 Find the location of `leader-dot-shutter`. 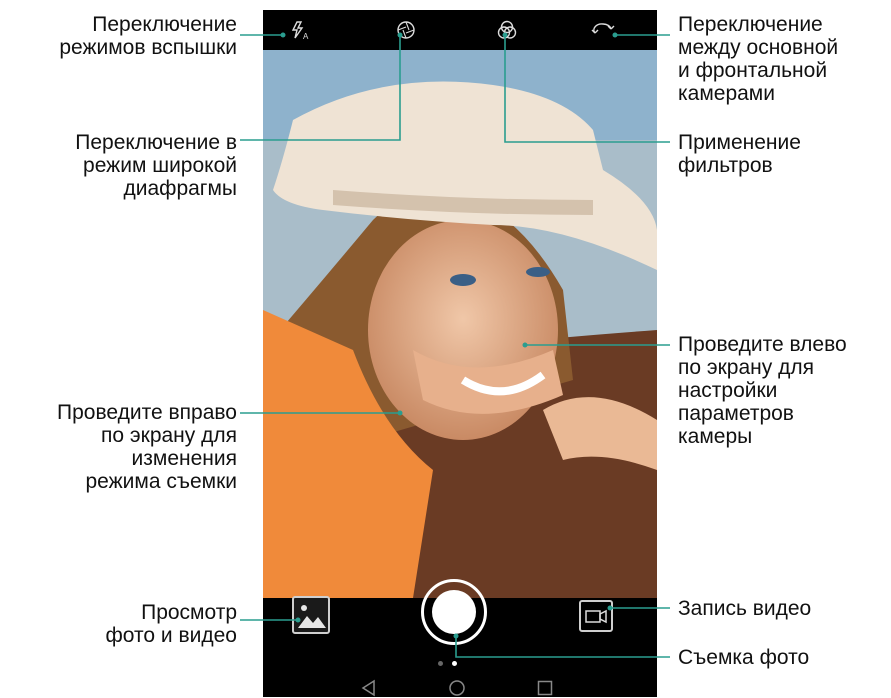

leader-dot-shutter is located at coordinates (456, 636).